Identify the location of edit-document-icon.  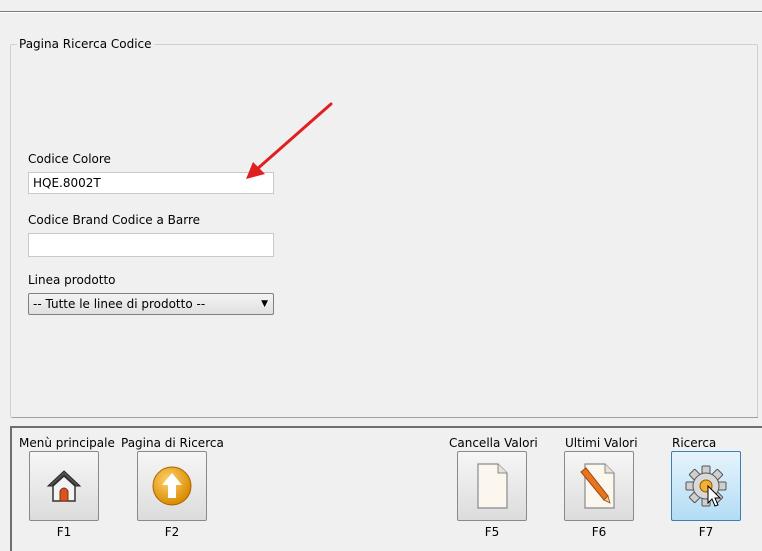
(597, 486).